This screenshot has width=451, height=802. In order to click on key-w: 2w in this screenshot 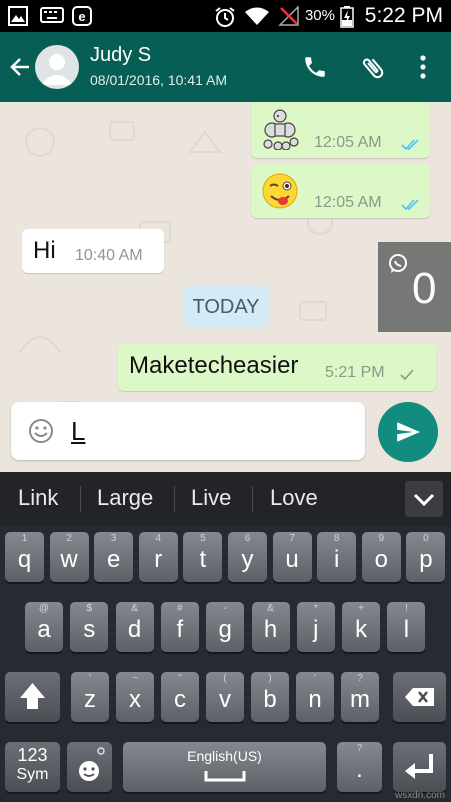, I will do `click(69, 557)`.